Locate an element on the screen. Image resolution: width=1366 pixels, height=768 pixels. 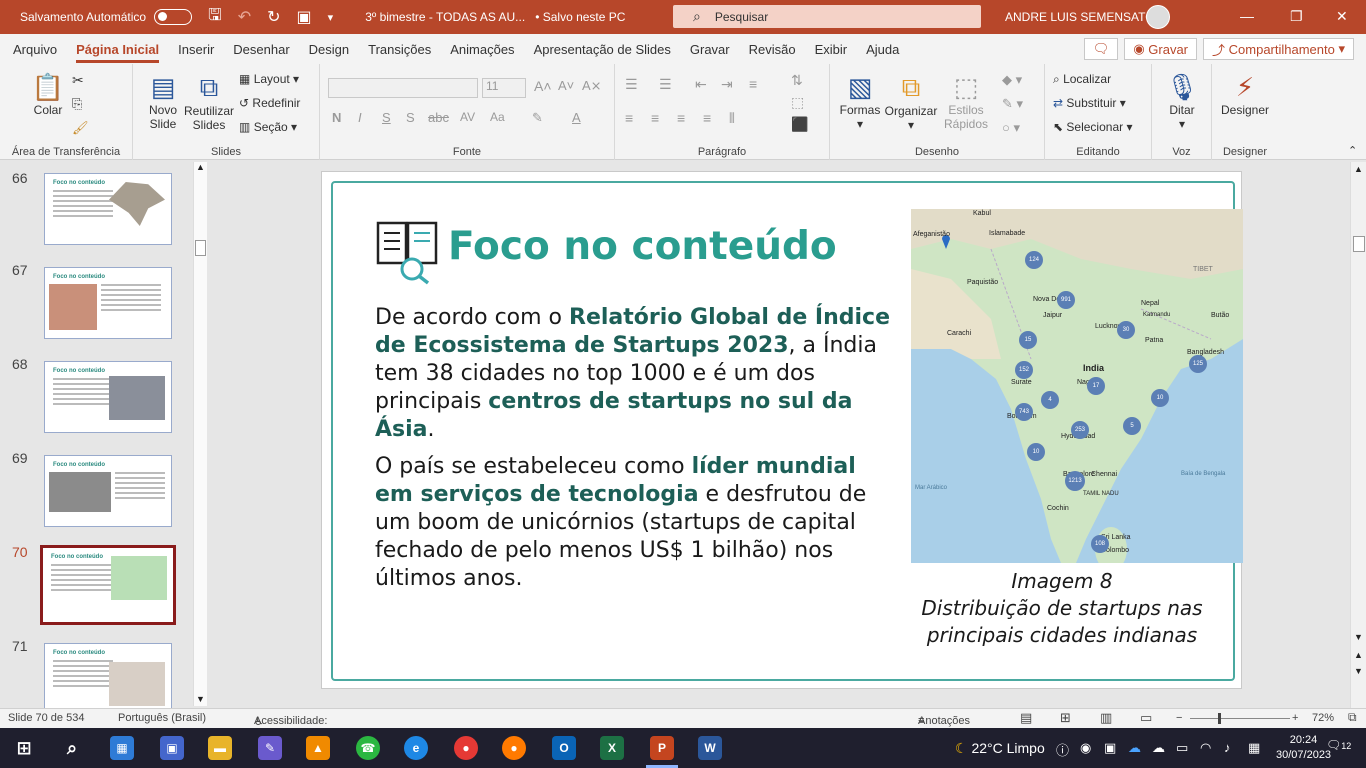
align-right-icon: ≡ is located at coordinates (681, 118).